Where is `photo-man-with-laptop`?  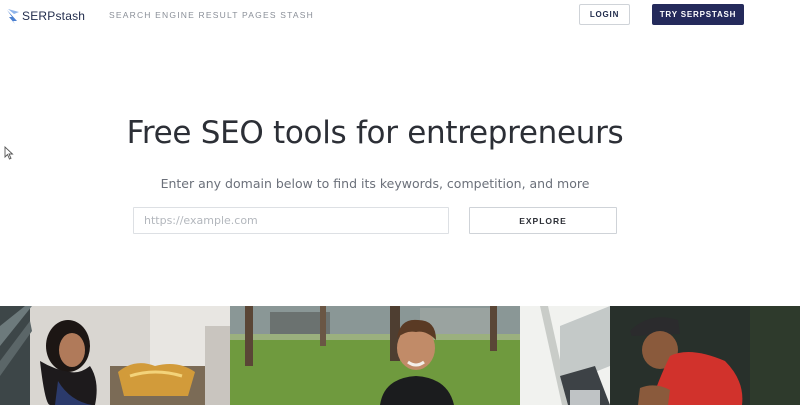
photo-man-with-laptop is located at coordinates (660, 355).